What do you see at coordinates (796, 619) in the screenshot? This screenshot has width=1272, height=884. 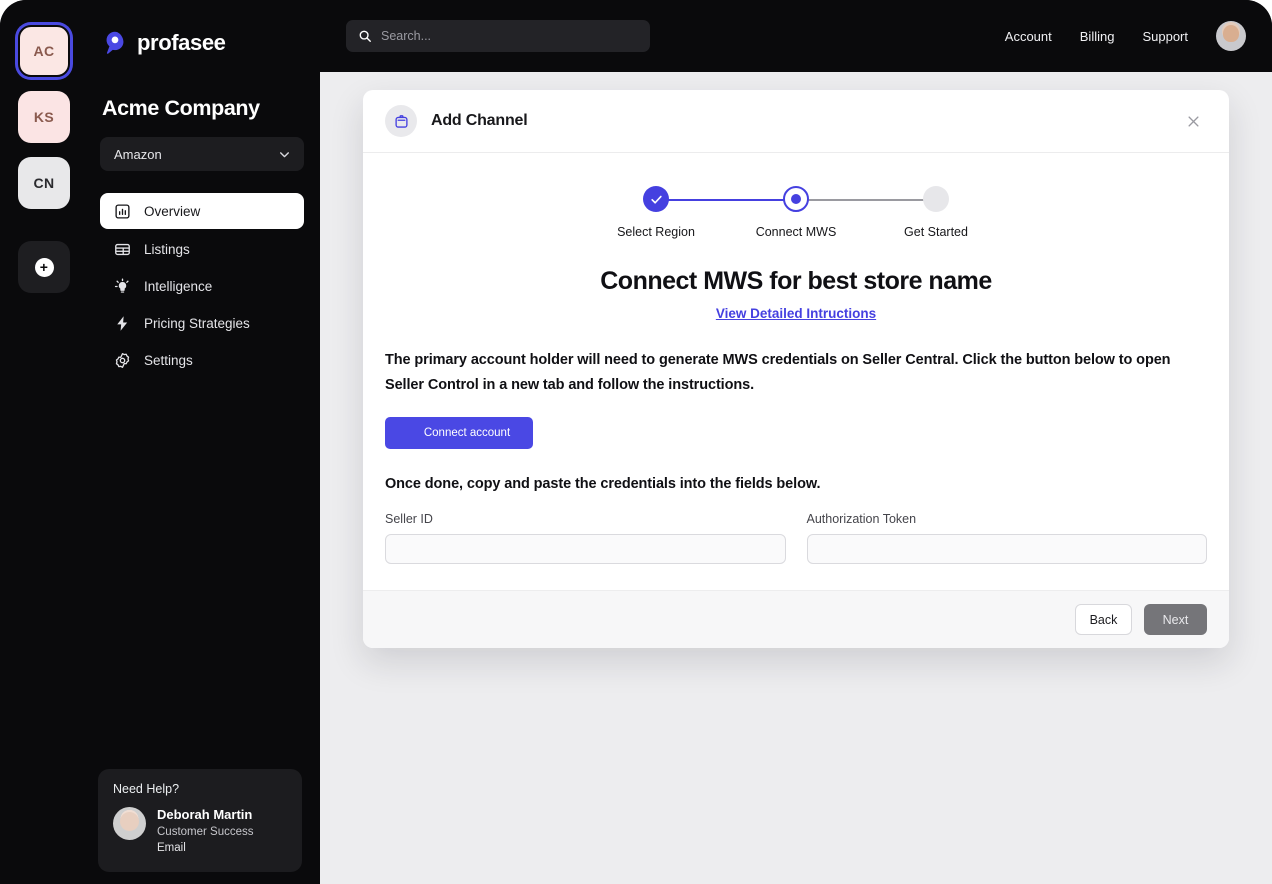 I see `modal-footer: Back Next` at bounding box center [796, 619].